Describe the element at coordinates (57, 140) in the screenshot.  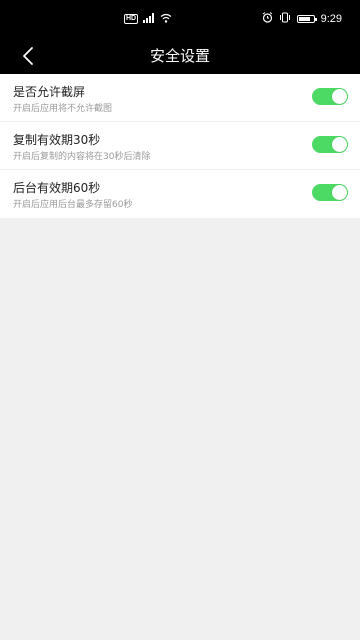
I see `setting-title: 复制有效期30秒` at that location.